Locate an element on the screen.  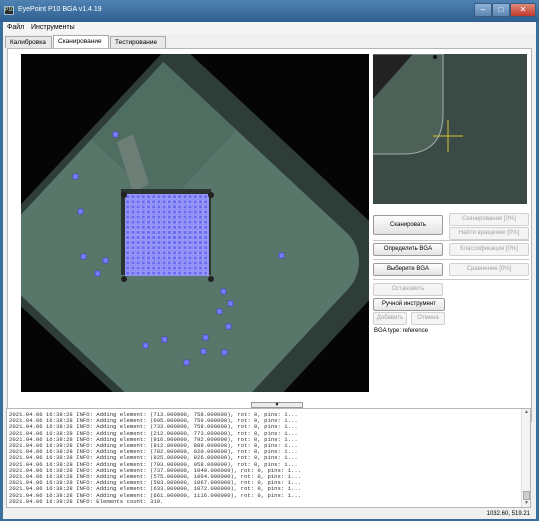
bga-type-label: BGA type: reference is located at coordinates (401, 331).